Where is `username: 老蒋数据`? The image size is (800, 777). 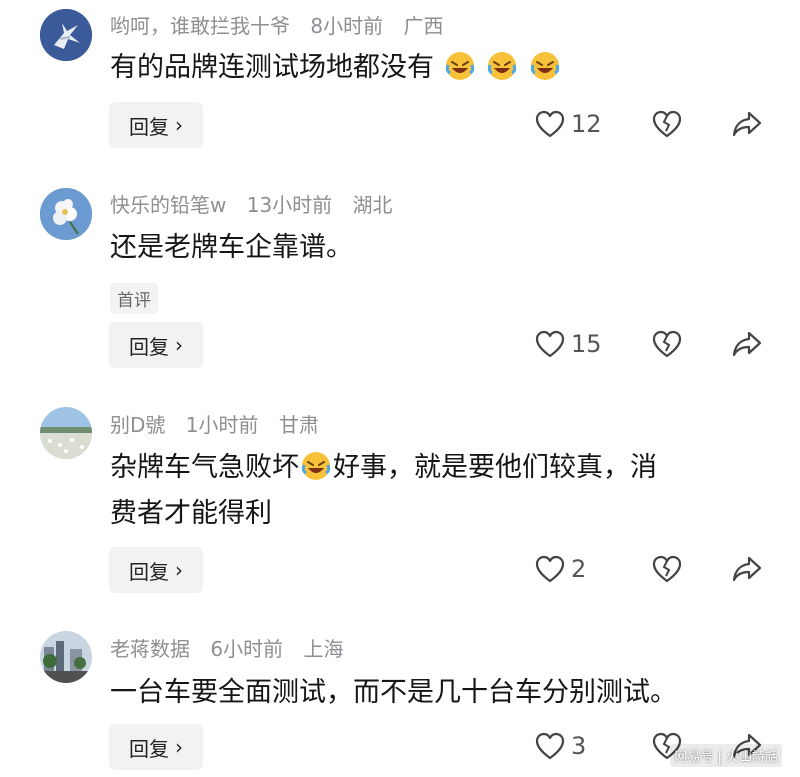
username: 老蒋数据 is located at coordinates (150, 649).